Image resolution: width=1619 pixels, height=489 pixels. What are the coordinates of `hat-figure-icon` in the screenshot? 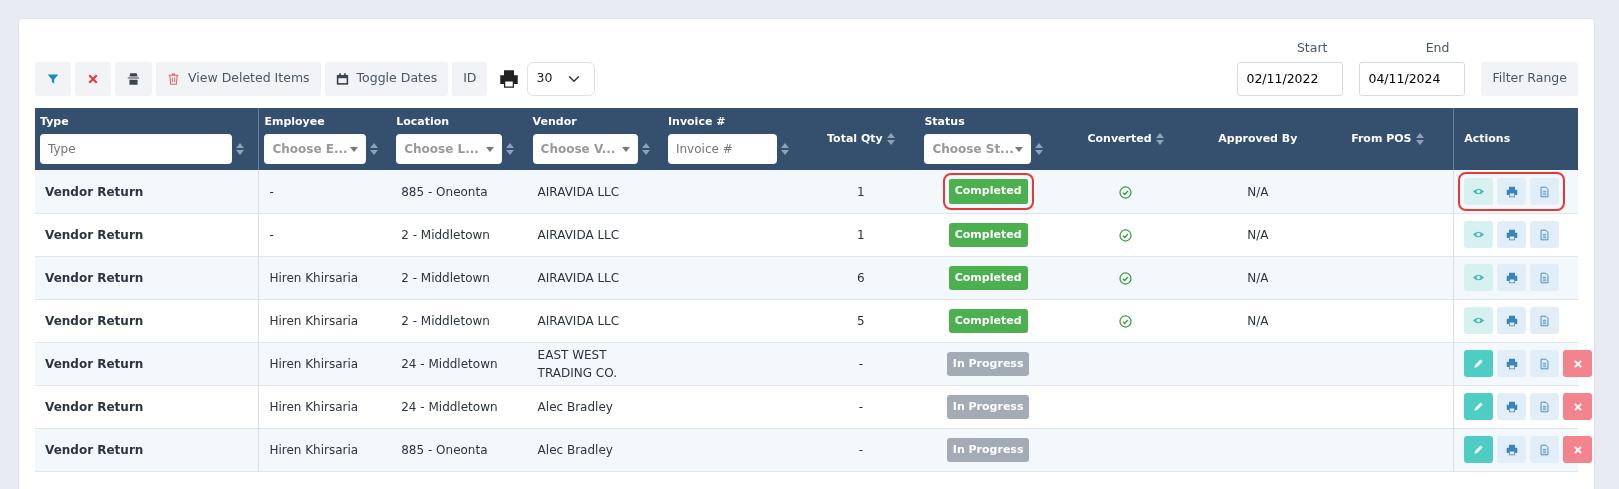 It's located at (133, 78).